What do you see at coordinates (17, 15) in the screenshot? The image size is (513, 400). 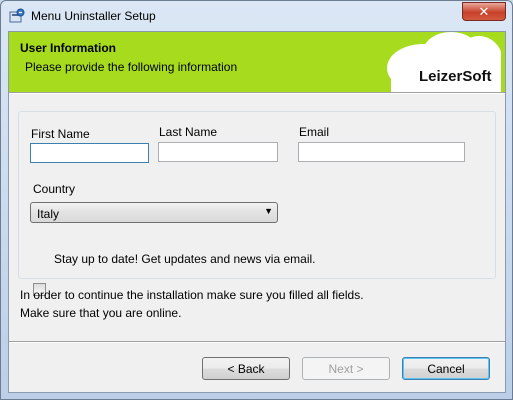 I see `setup-app-icon` at bounding box center [17, 15].